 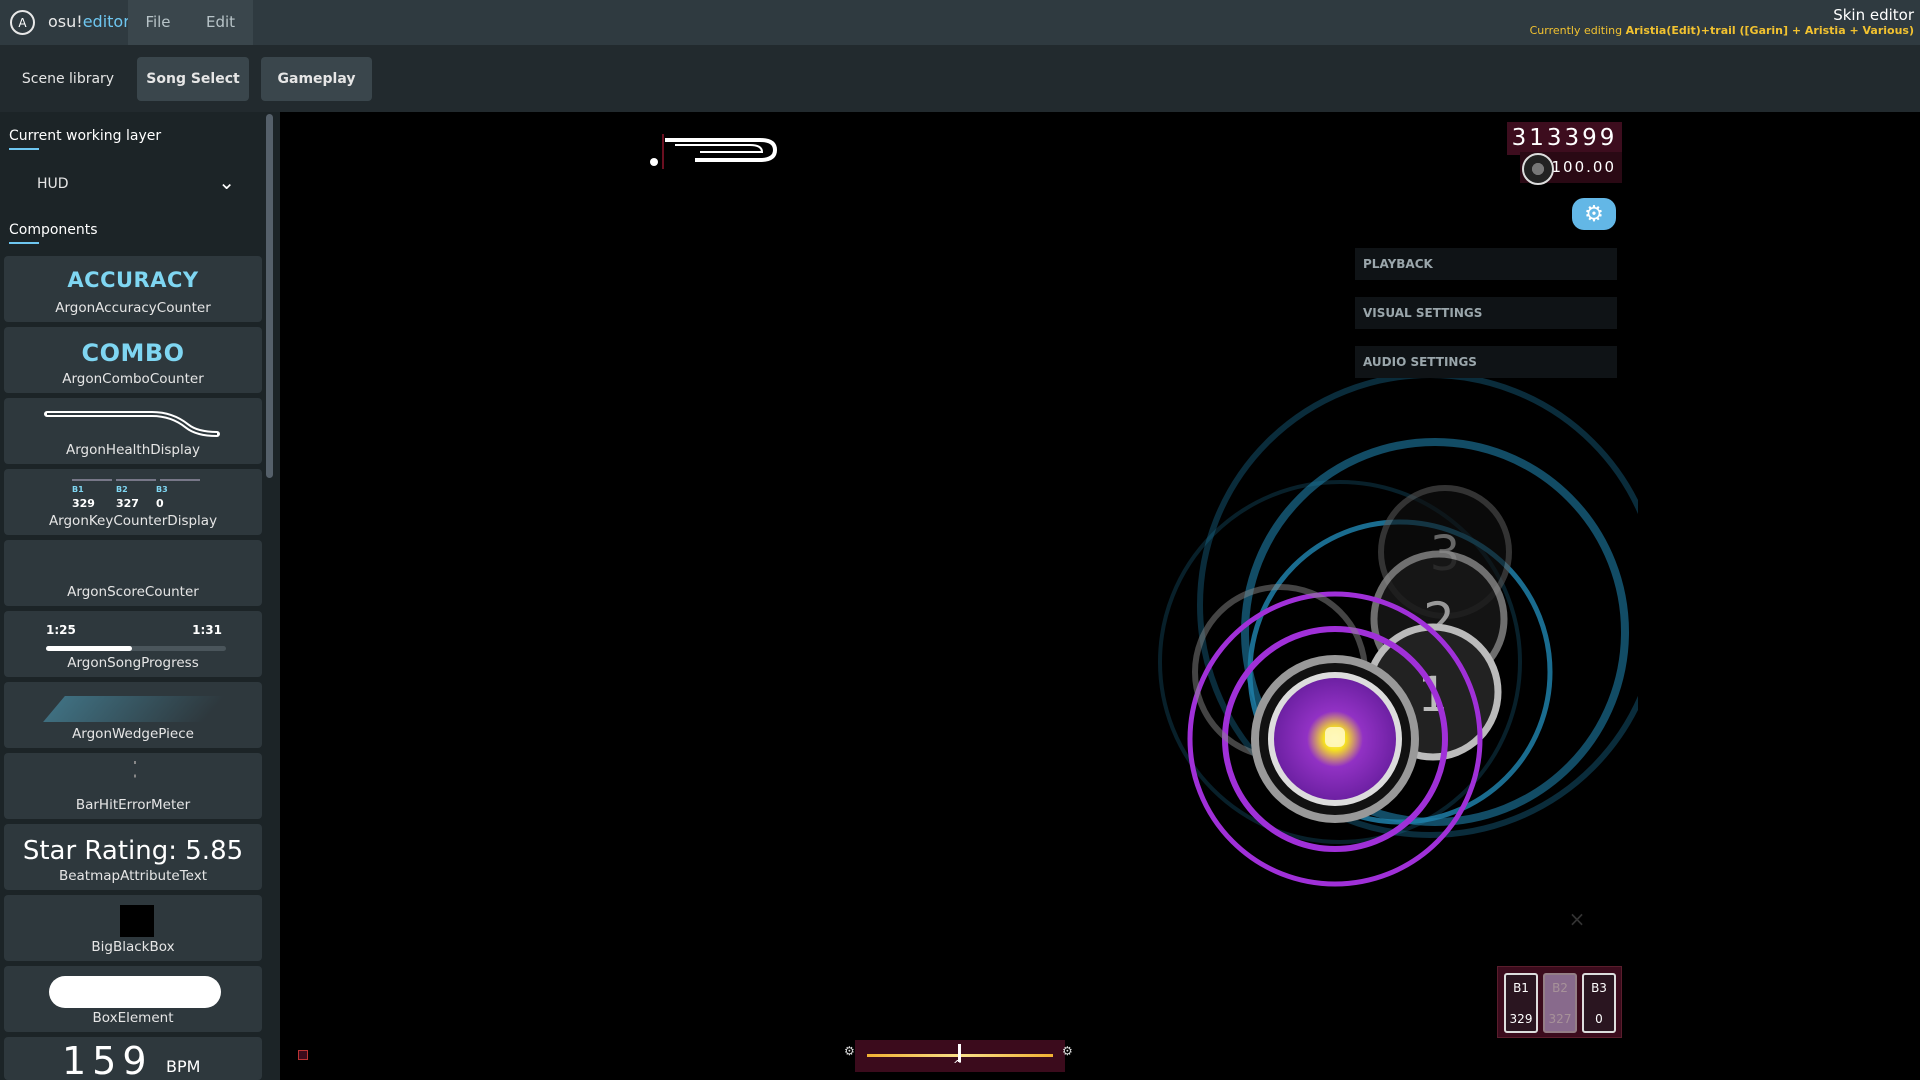 What do you see at coordinates (1538, 169) in the screenshot?
I see `accuracy-dial-icon` at bounding box center [1538, 169].